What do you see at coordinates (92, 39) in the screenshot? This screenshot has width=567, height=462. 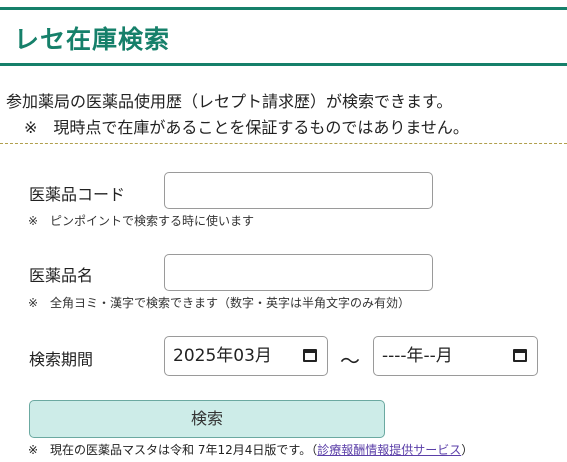 I see `page-title: レセ在庫検索` at bounding box center [92, 39].